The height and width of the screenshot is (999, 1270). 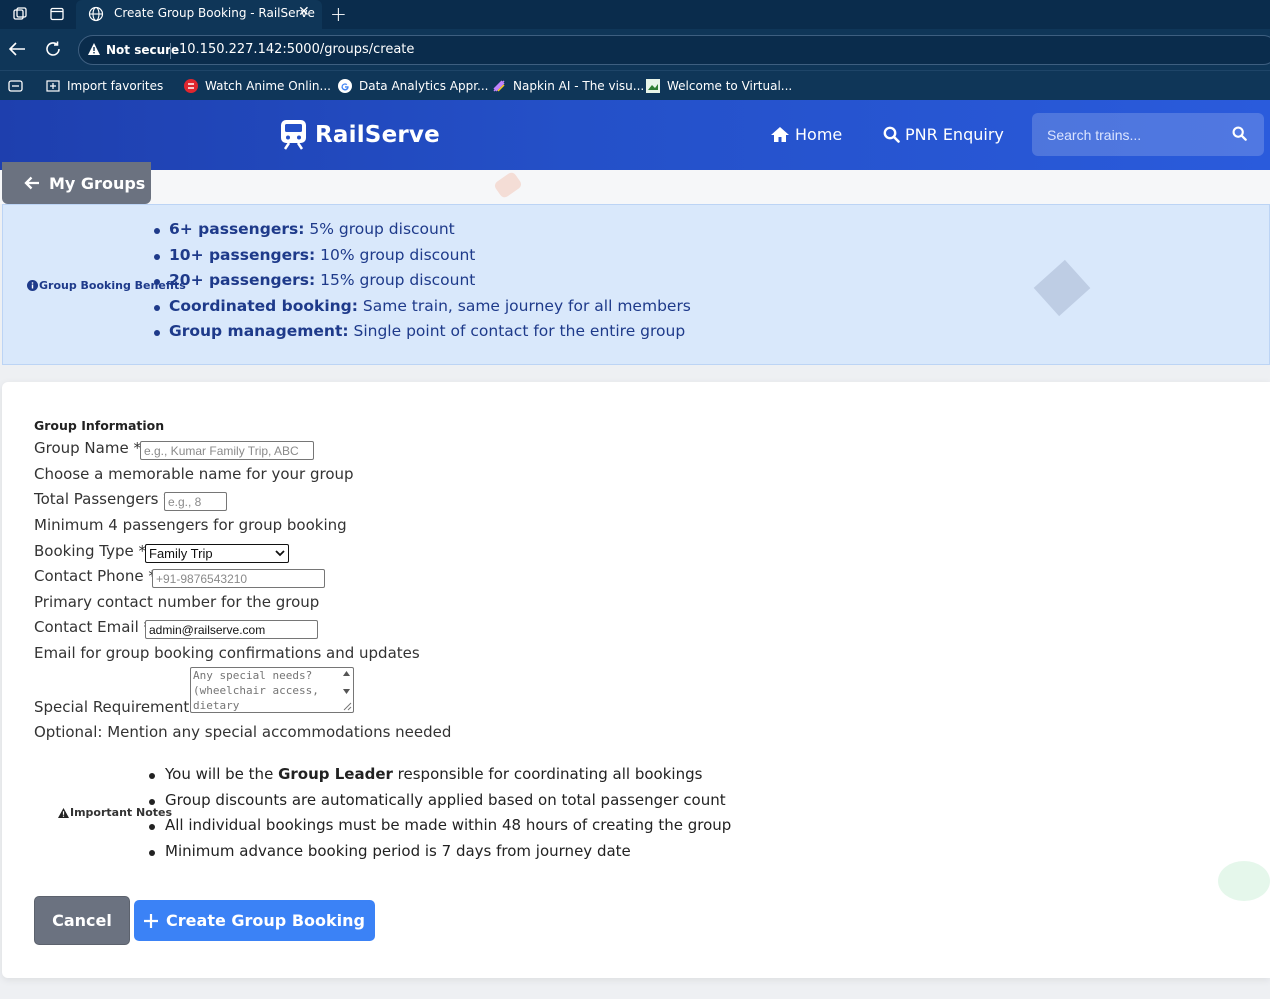 What do you see at coordinates (272, 690) in the screenshot?
I see `special-requirements-textarea` at bounding box center [272, 690].